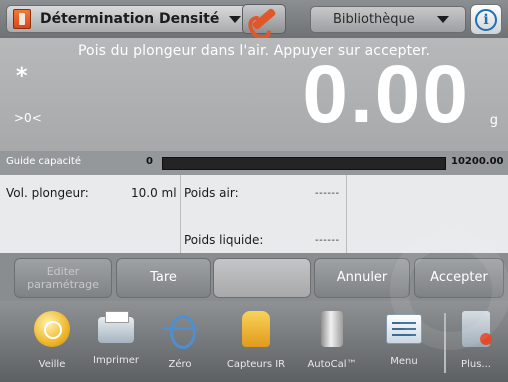 The image size is (508, 382). What do you see at coordinates (327, 193) in the screenshot?
I see `weight-in-air-value: ------` at bounding box center [327, 193].